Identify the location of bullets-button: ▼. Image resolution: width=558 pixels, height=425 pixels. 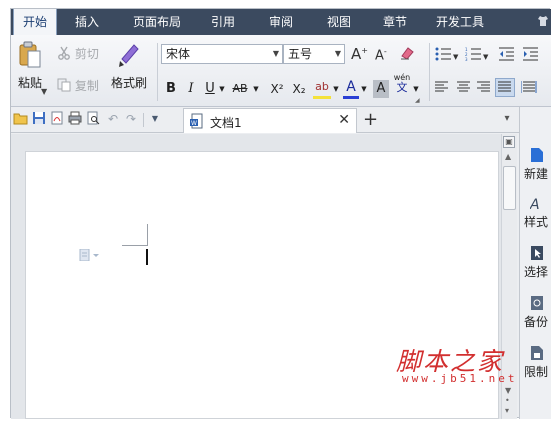
(446, 55).